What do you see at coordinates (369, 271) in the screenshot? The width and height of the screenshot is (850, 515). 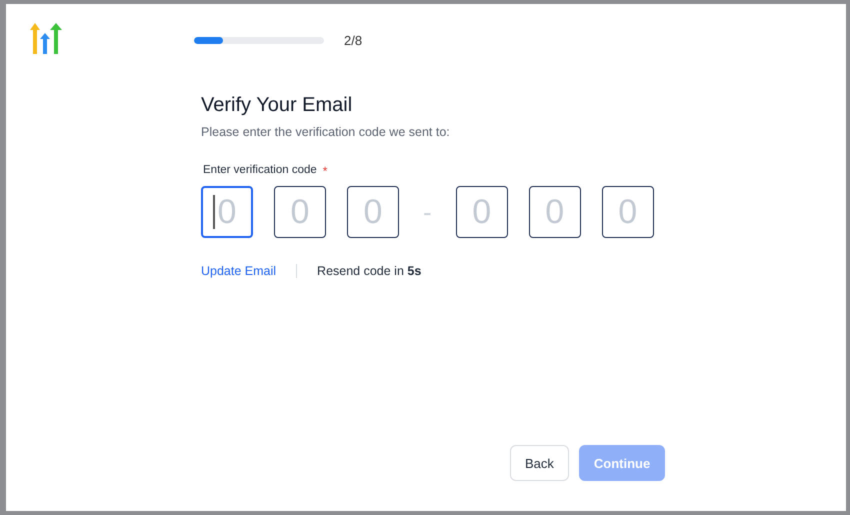 I see `resend-countdown: Resend code in 5s` at bounding box center [369, 271].